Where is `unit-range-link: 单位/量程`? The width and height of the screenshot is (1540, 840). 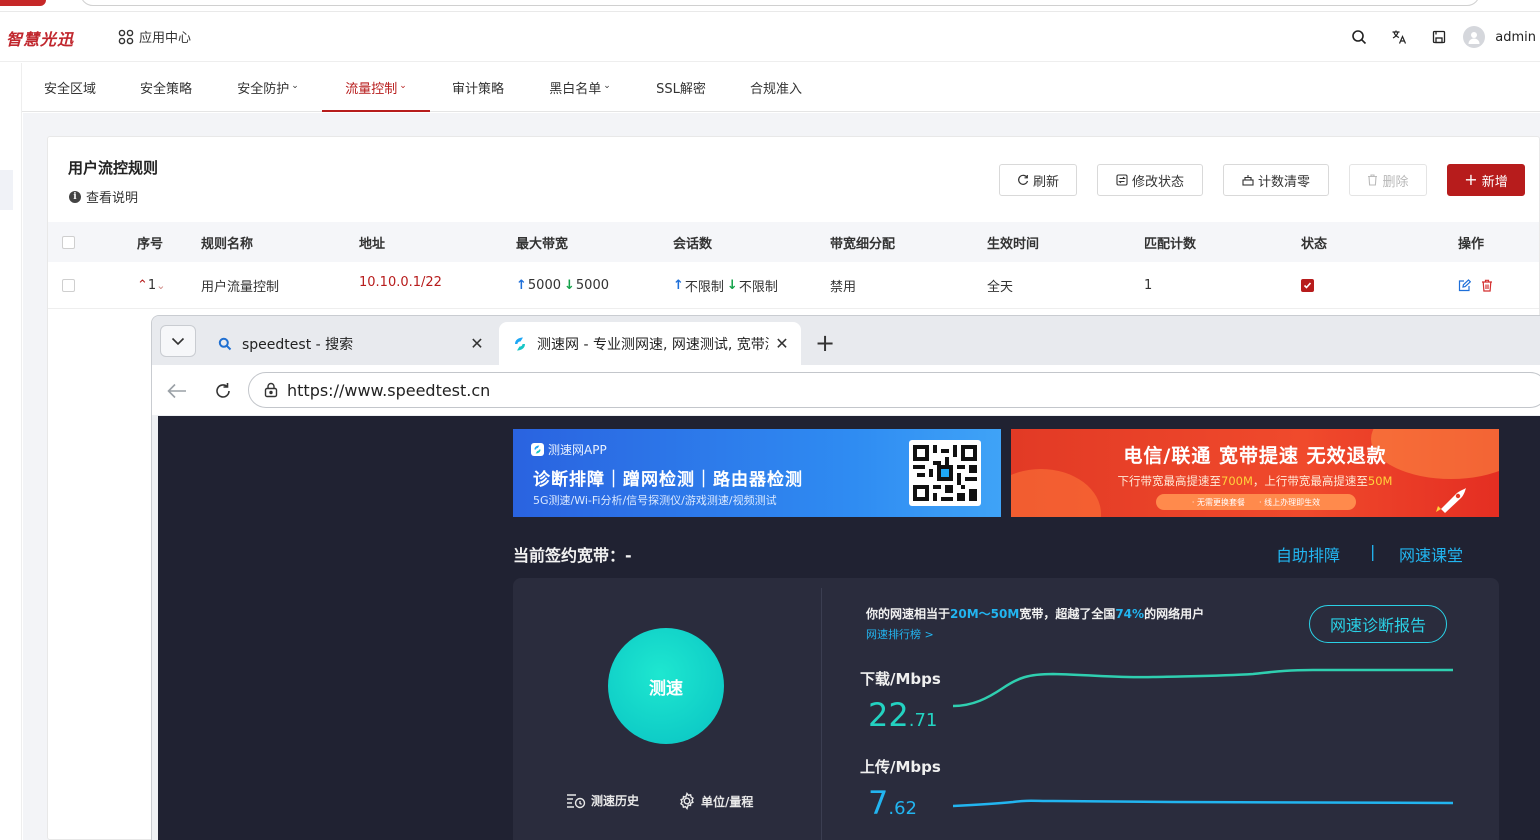 unit-range-link: 单位/量程 is located at coordinates (715, 801).